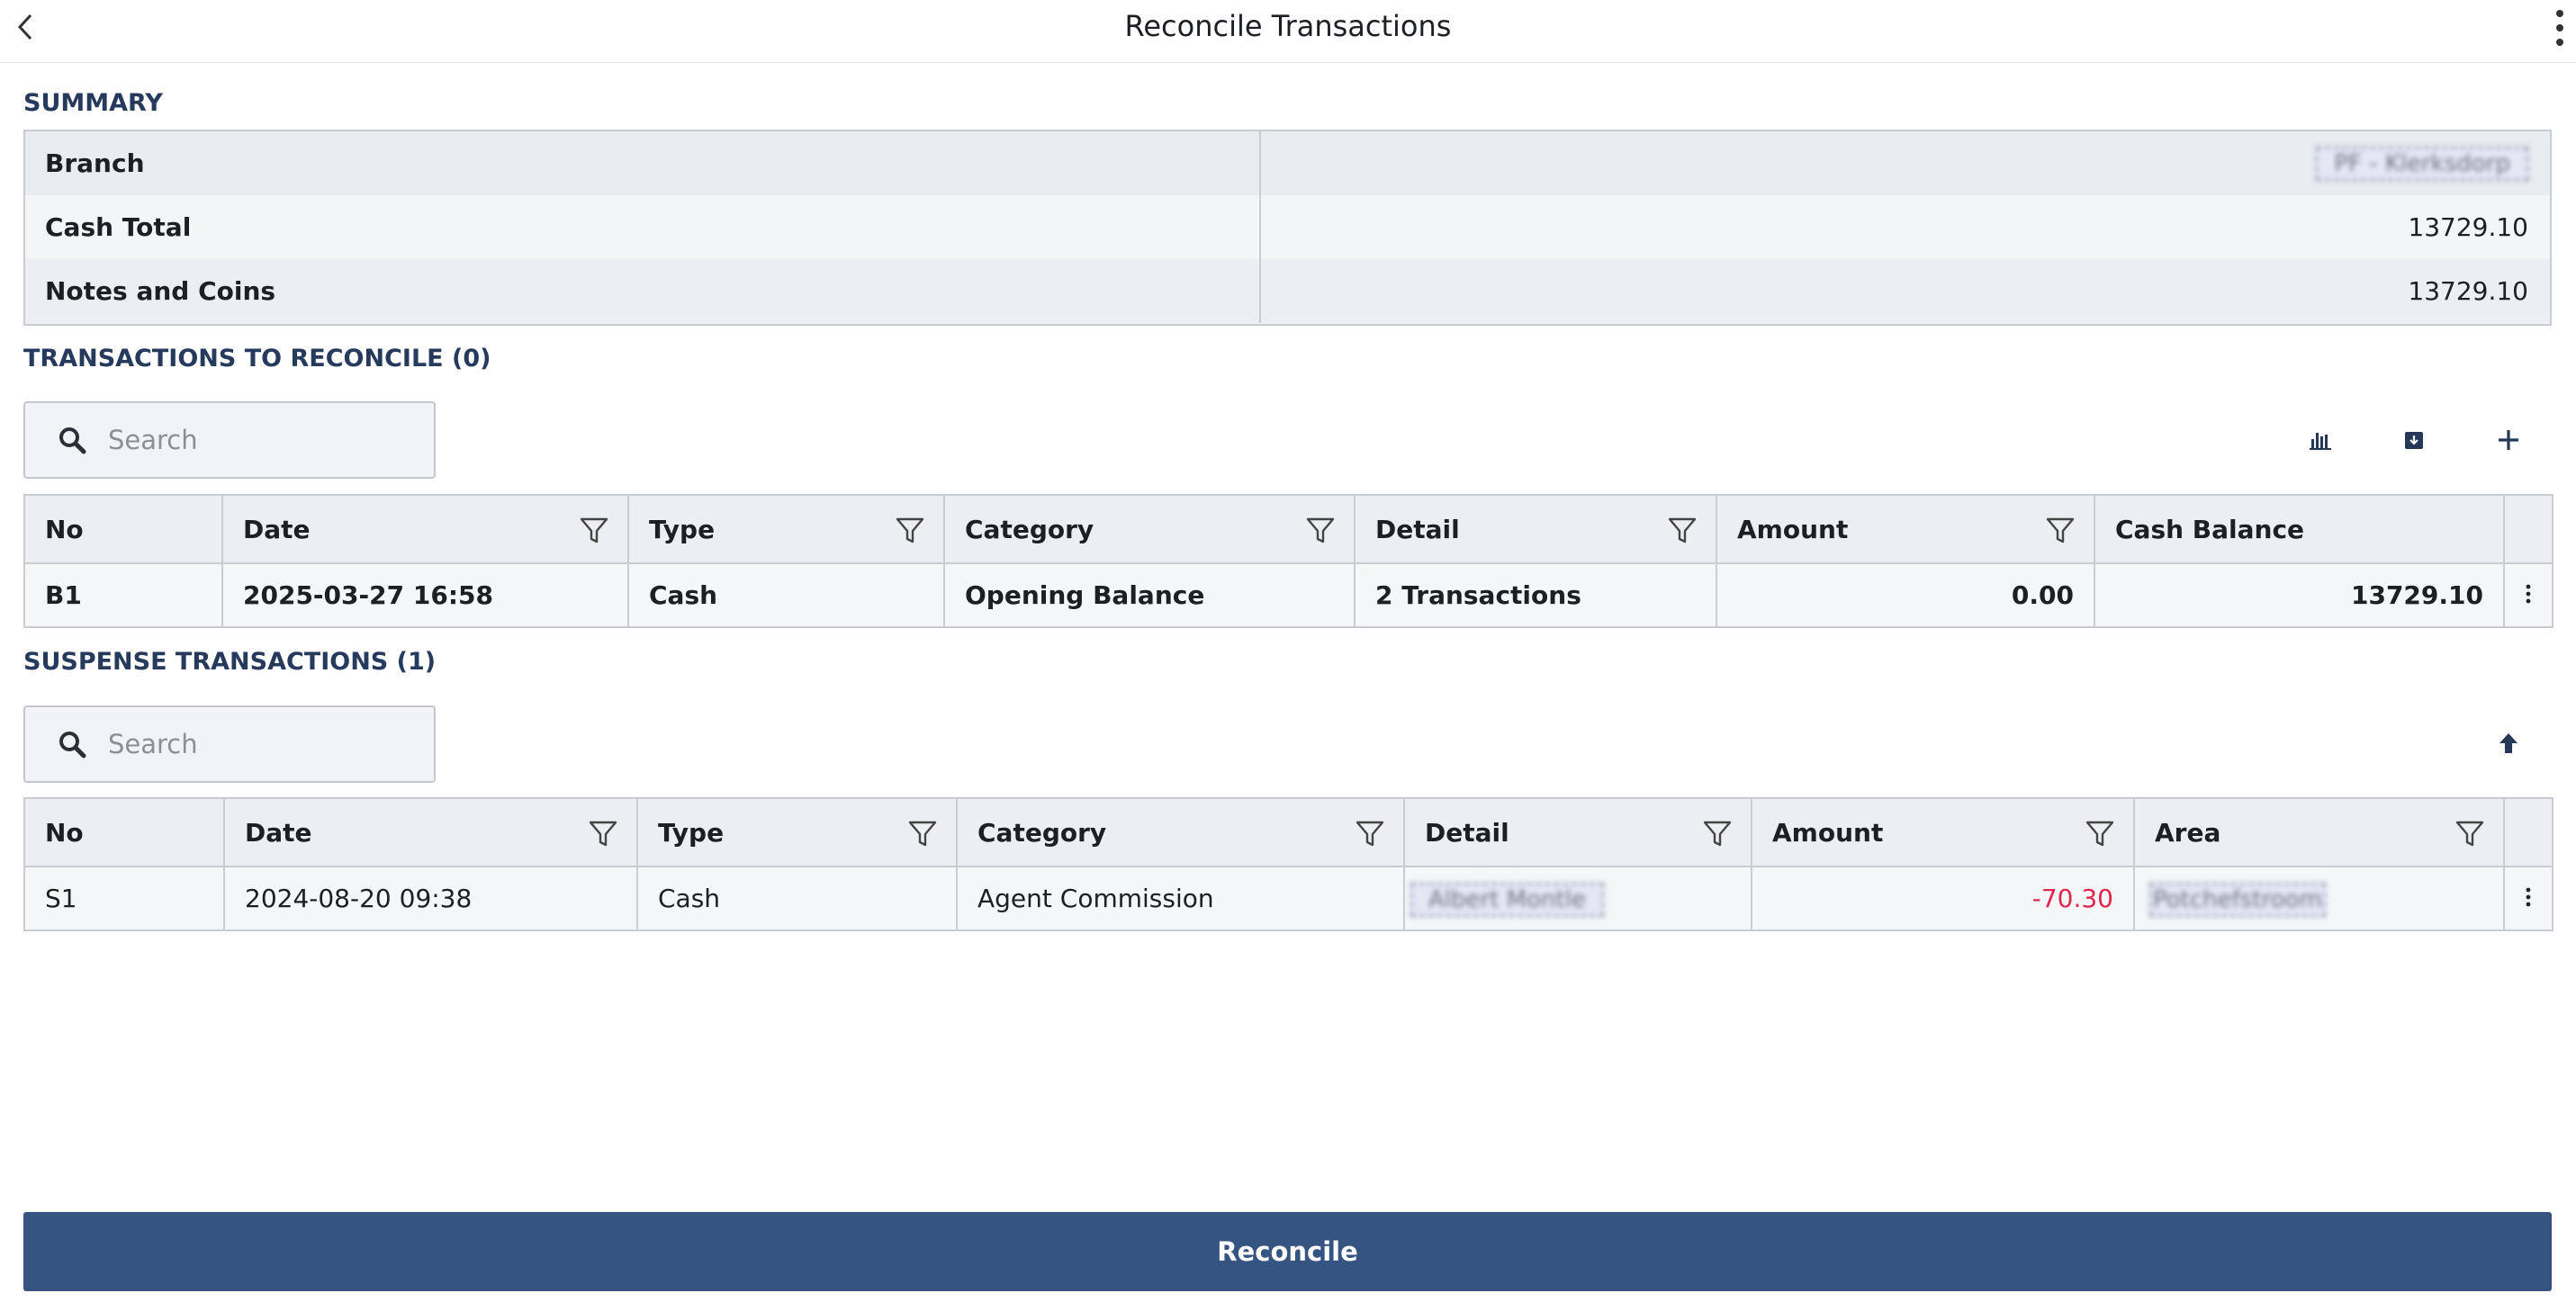 Image resolution: width=2576 pixels, height=1302 pixels. What do you see at coordinates (1287, 163) in the screenshot?
I see `summary-row-branch: Branch PF - Klerksdorp` at bounding box center [1287, 163].